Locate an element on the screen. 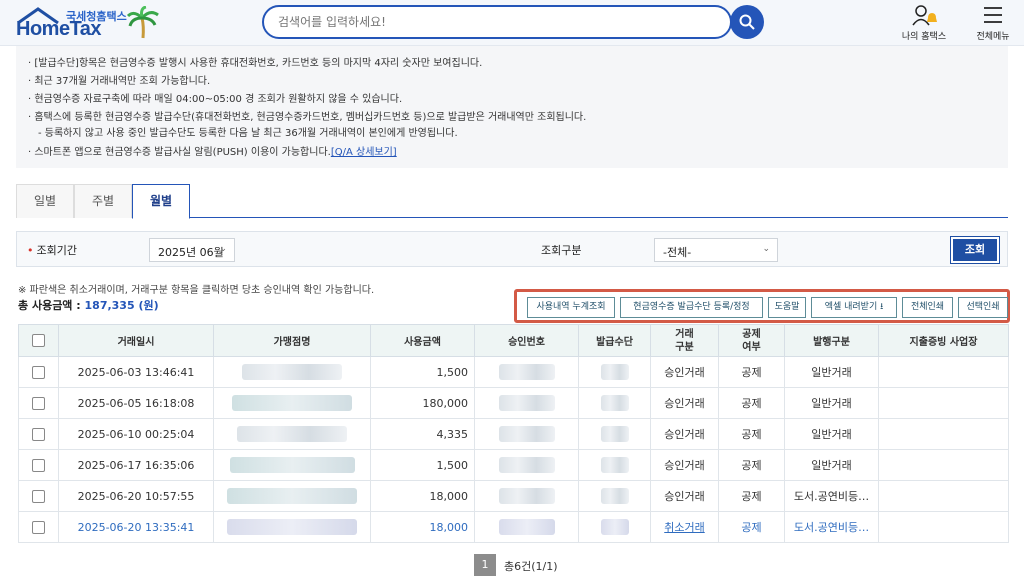 The width and height of the screenshot is (1024, 585). excel-download-button: 엑셀 내려받기 ⭳ is located at coordinates (854, 307).